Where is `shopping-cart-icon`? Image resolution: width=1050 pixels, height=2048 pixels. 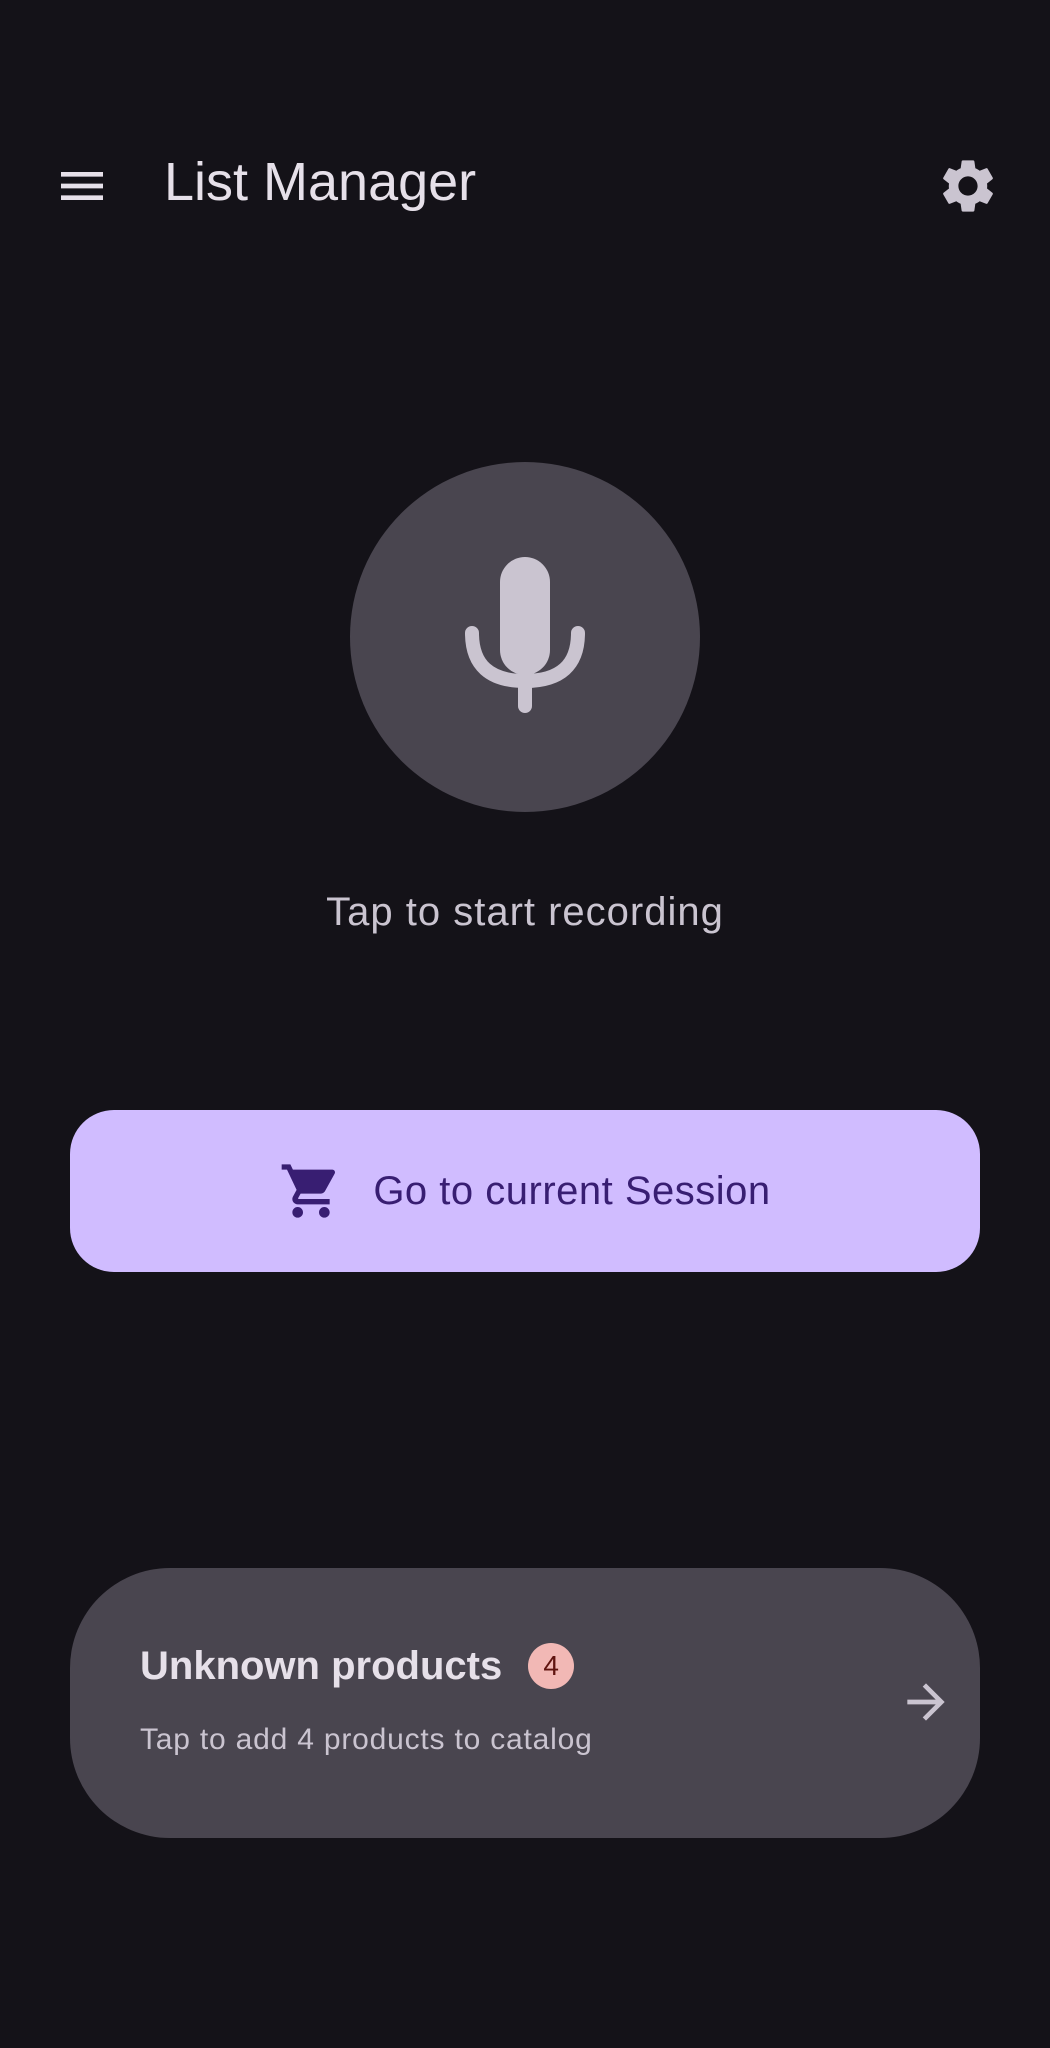
shopping-cart-icon is located at coordinates (311, 1191).